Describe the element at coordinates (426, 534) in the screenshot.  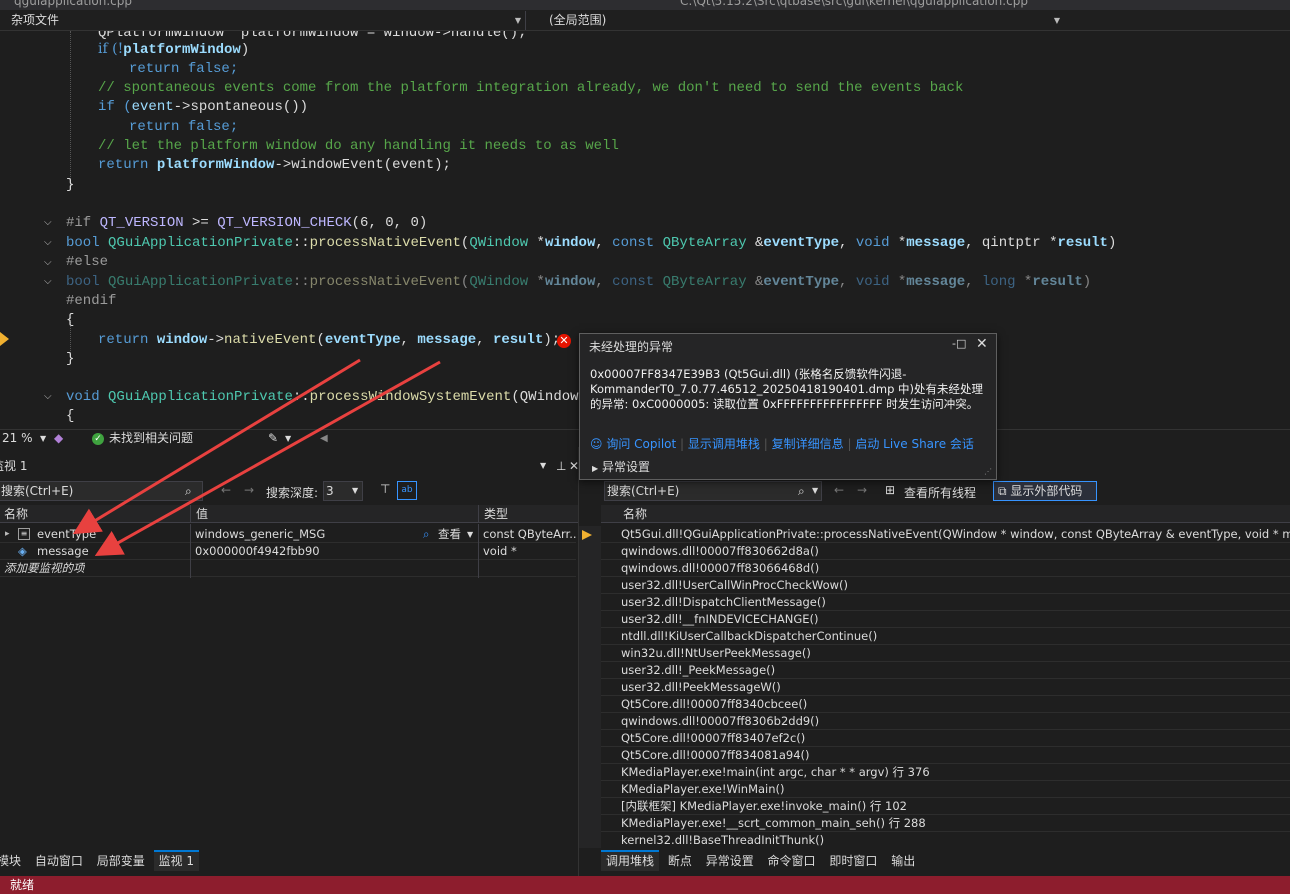
I see `magnifier-icon: ⌕` at that location.